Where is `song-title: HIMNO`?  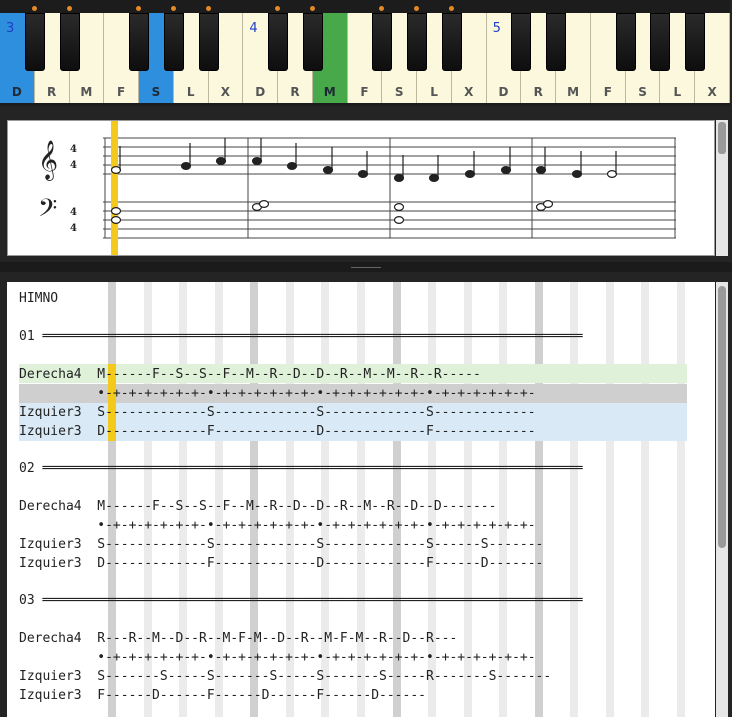
song-title: HIMNO is located at coordinates (39, 298).